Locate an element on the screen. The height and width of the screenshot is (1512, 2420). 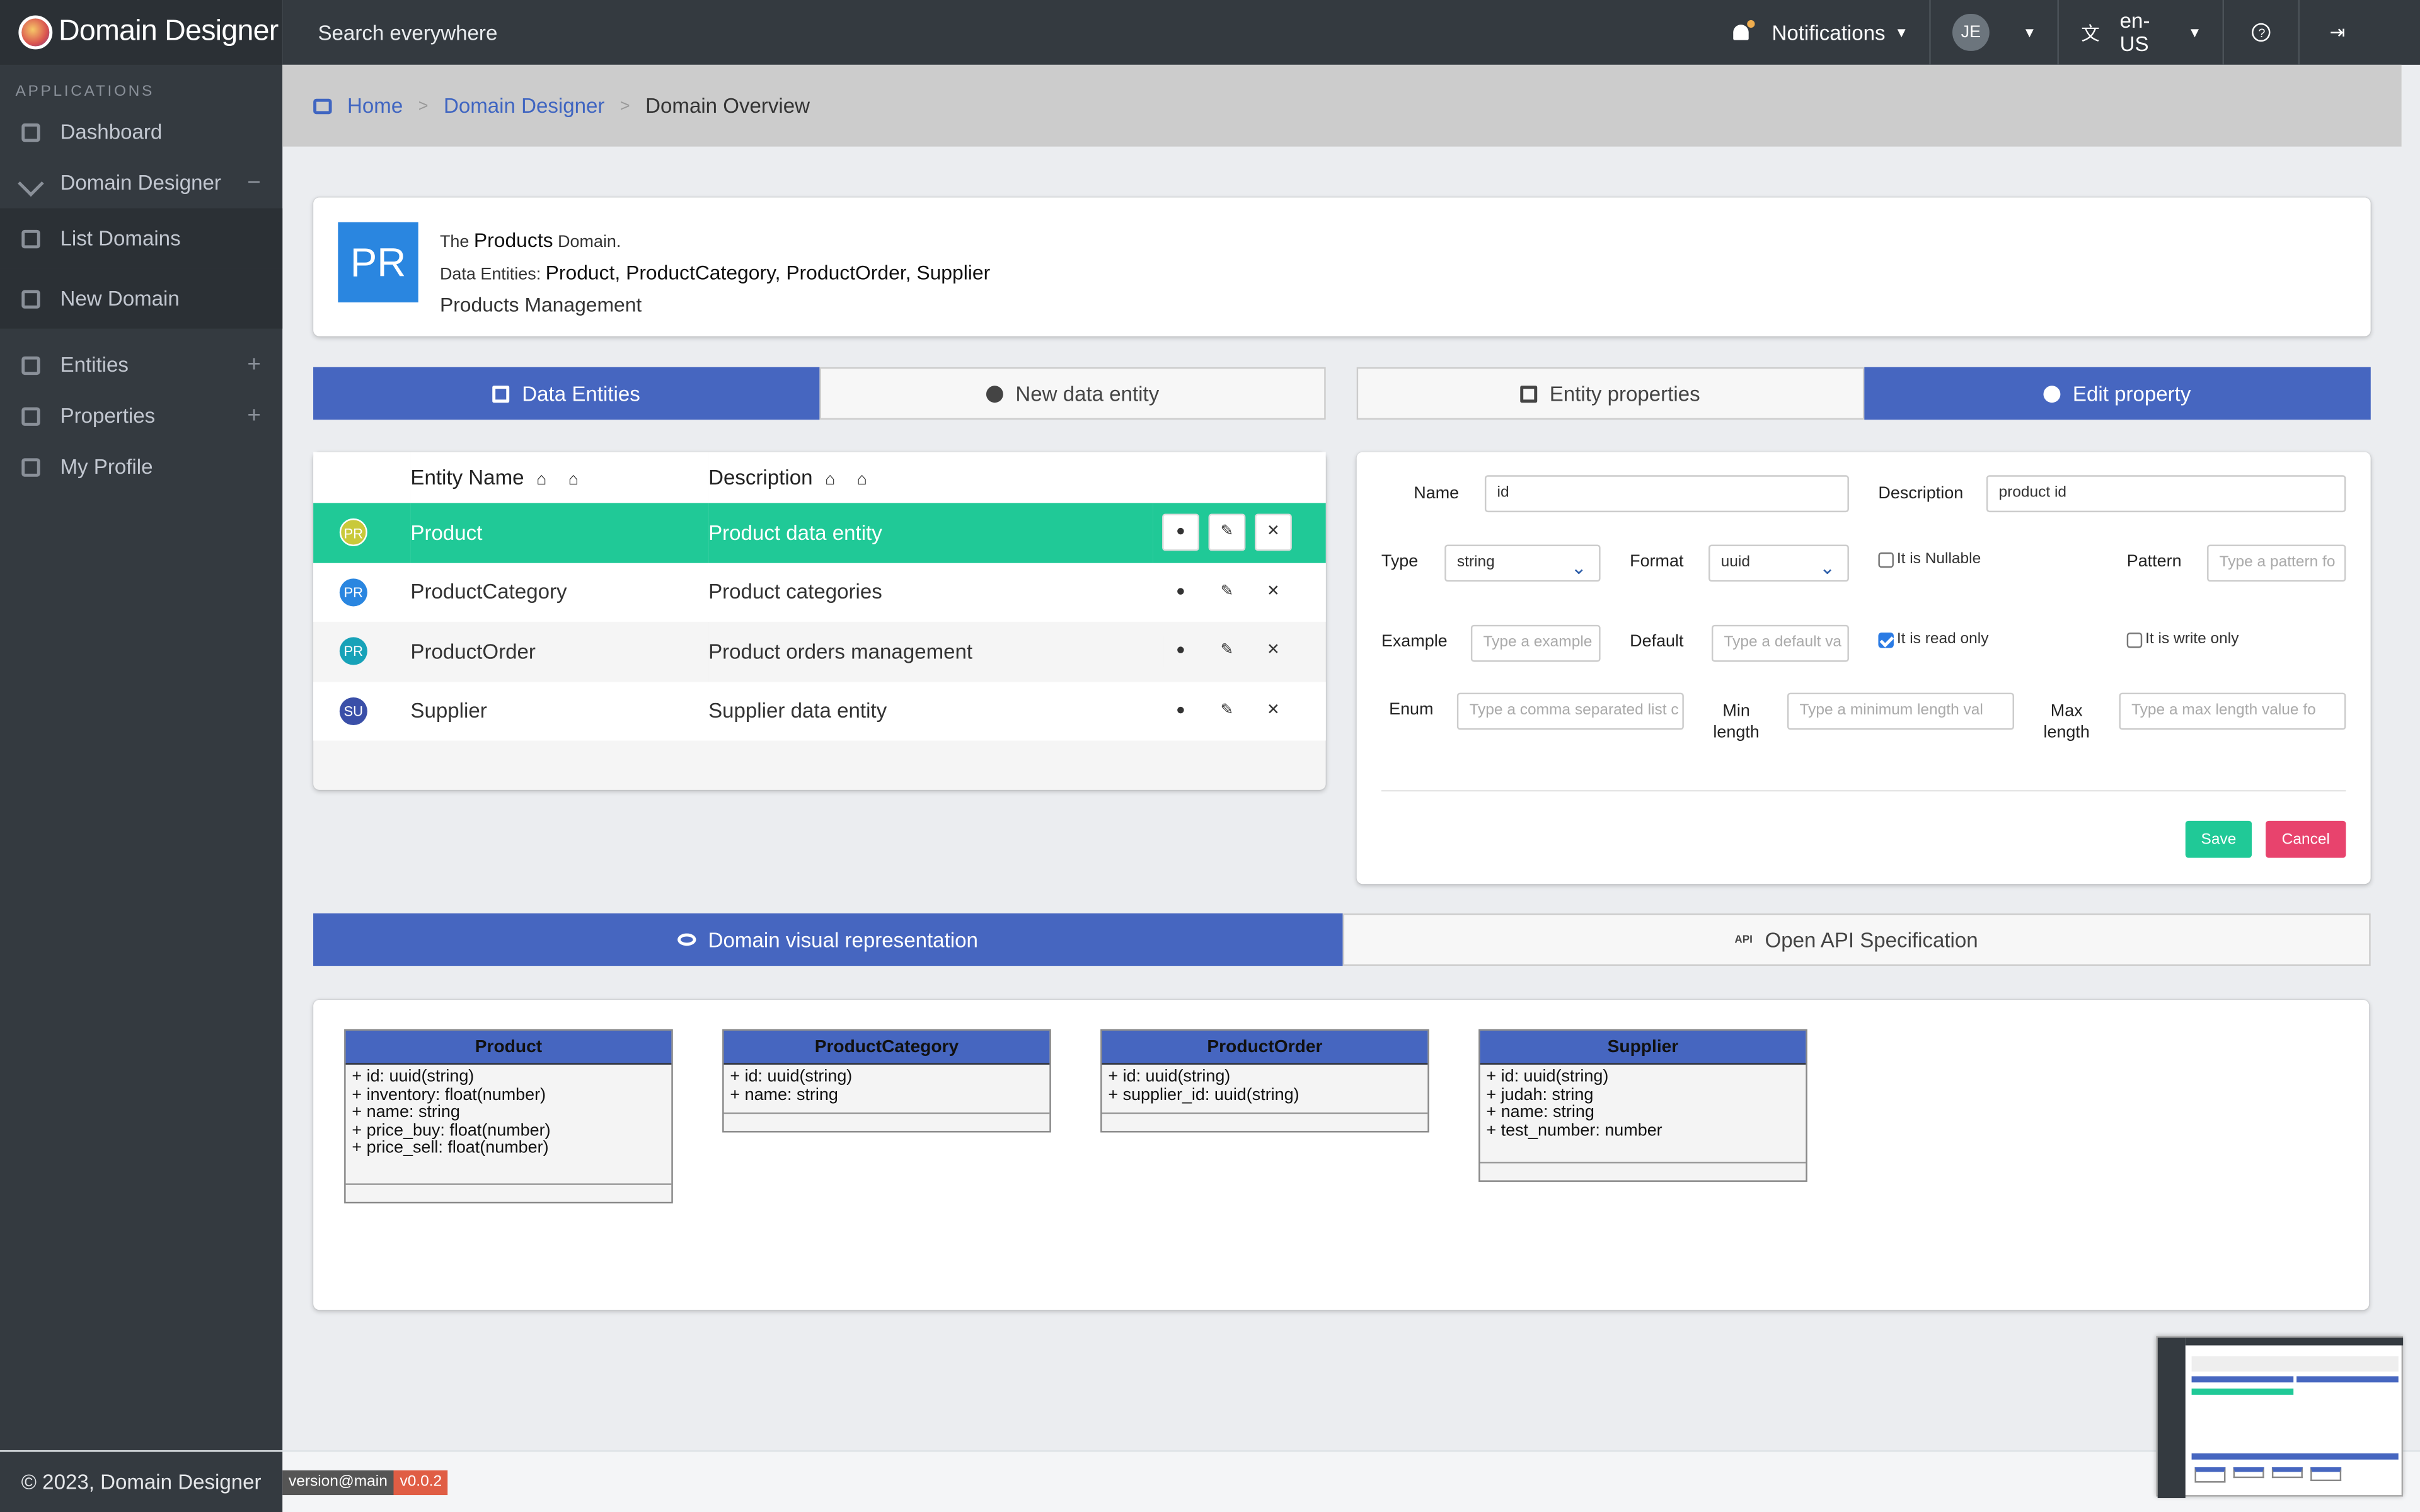
cancel-button: Cancel is located at coordinates (2306, 839).